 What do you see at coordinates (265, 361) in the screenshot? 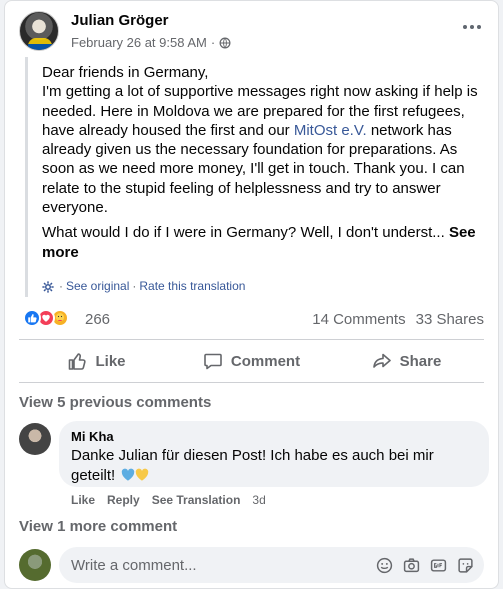
I see `comment-label: Comment` at bounding box center [265, 361].